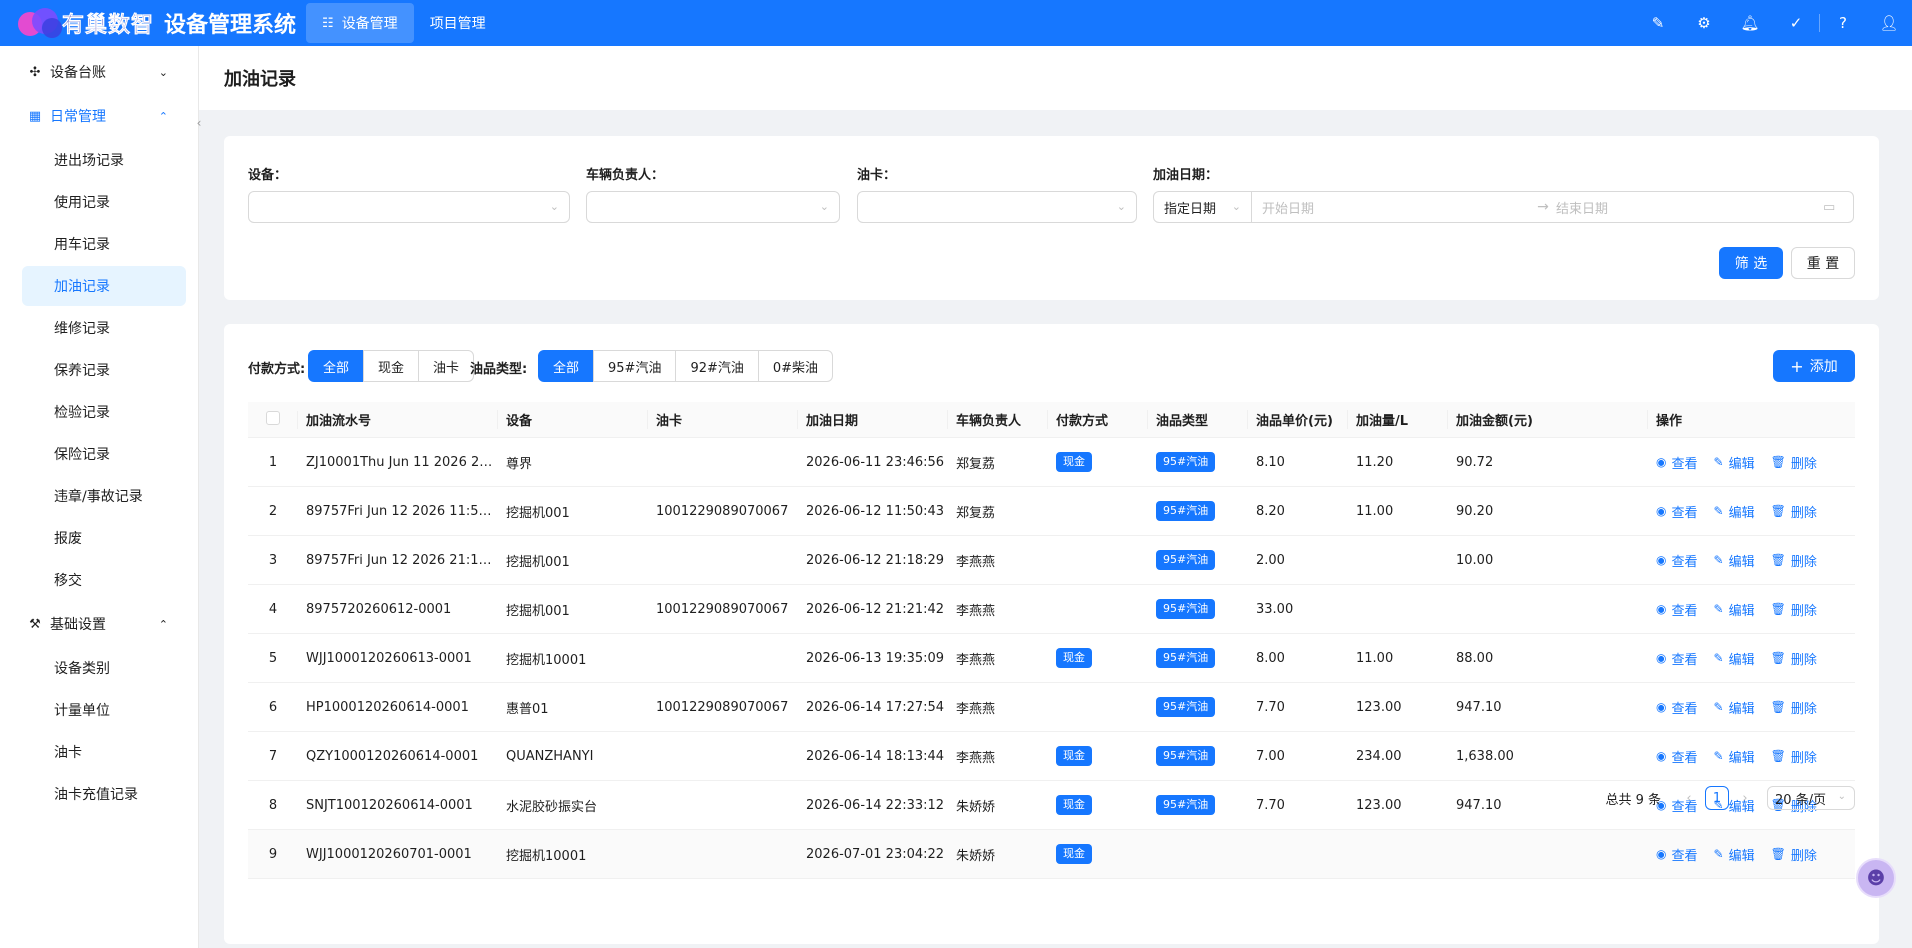 The image size is (1912, 948). What do you see at coordinates (1684, 562) in the screenshot?
I see `view-label: 查看` at bounding box center [1684, 562].